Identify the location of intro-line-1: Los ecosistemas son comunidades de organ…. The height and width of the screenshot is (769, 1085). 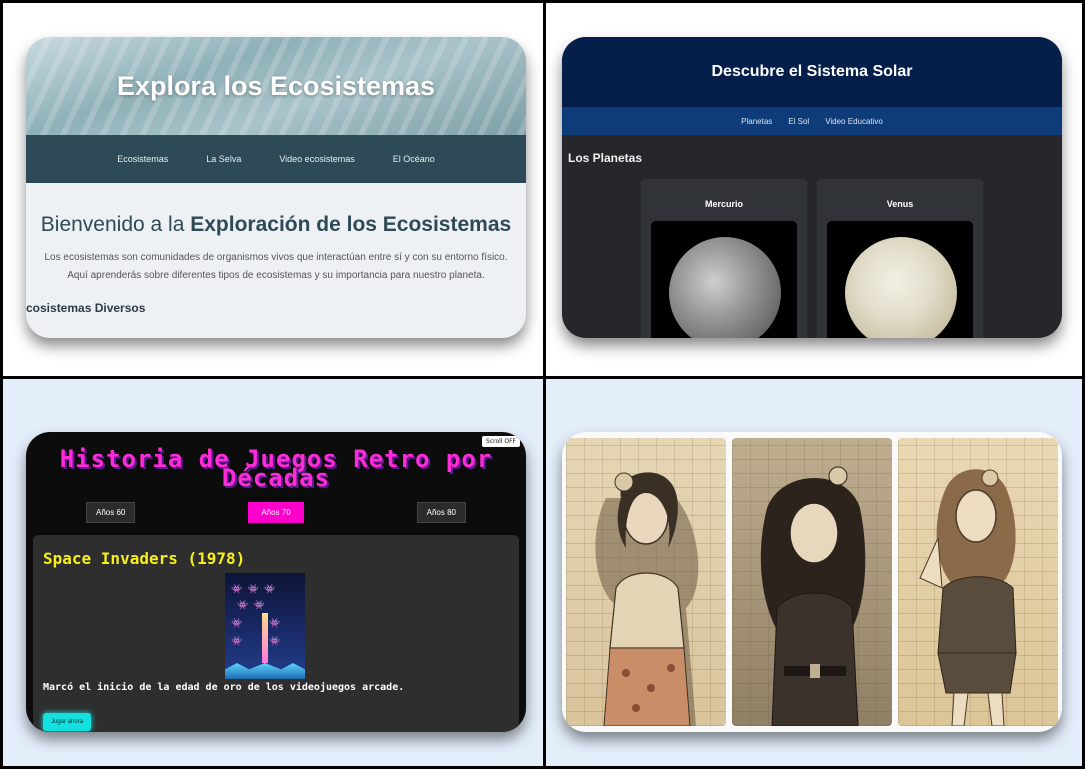
(276, 257).